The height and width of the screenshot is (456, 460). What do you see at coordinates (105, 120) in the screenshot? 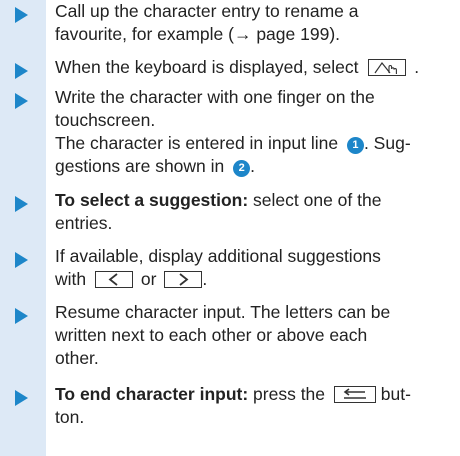
I see `step-line: touchscreen.` at bounding box center [105, 120].